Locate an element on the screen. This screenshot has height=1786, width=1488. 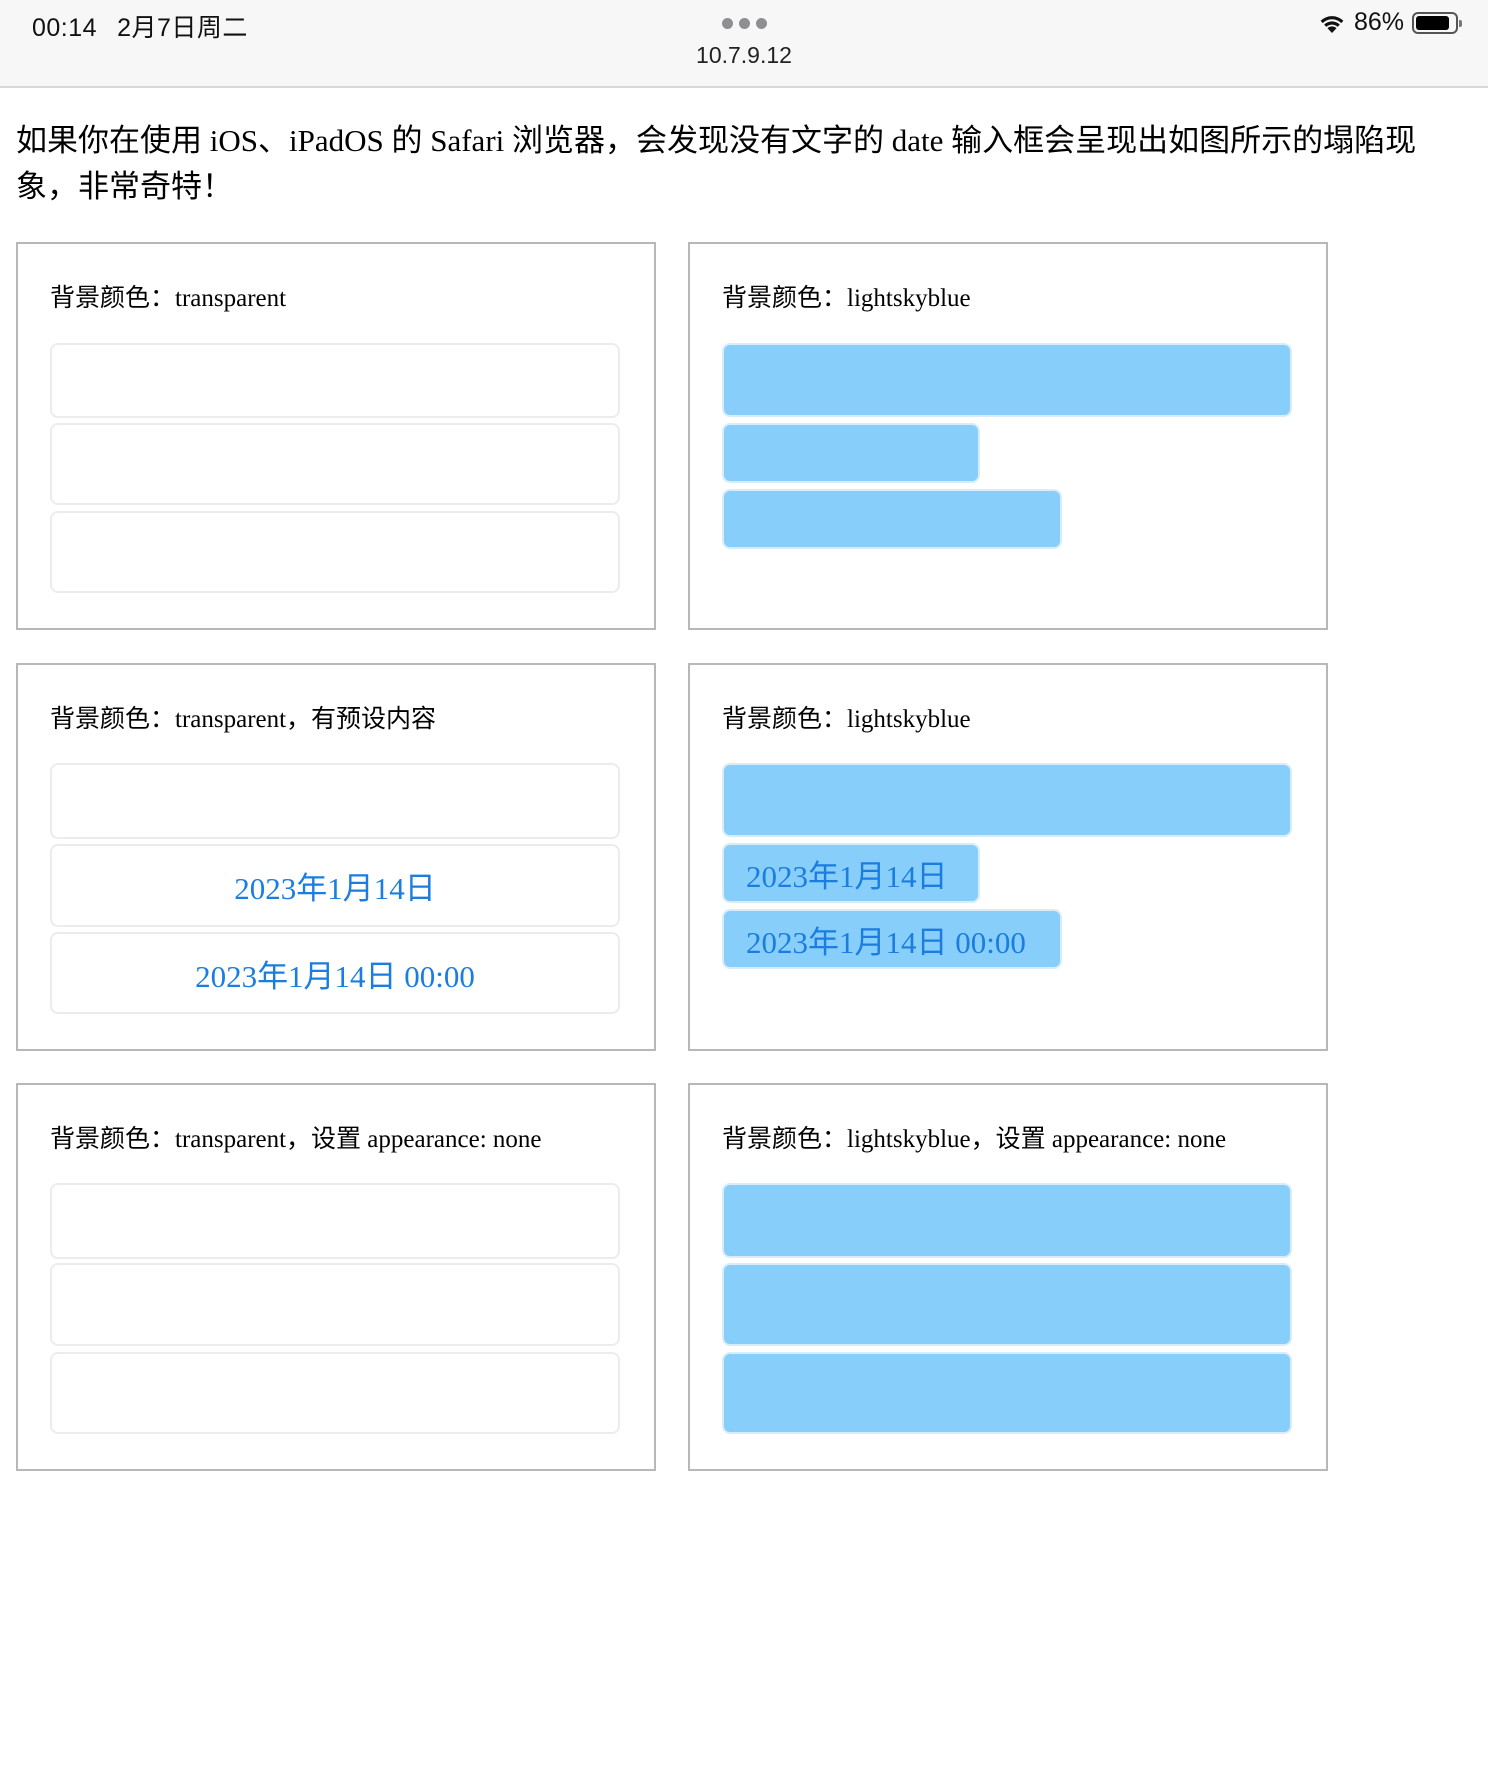
more-options-icon is located at coordinates (744, 23).